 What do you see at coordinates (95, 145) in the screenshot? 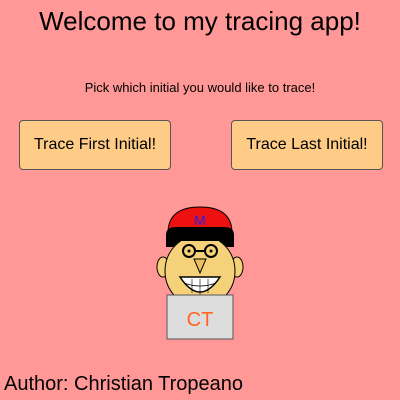
I see `trace-first-initial-button: Trace First Initial!` at bounding box center [95, 145].